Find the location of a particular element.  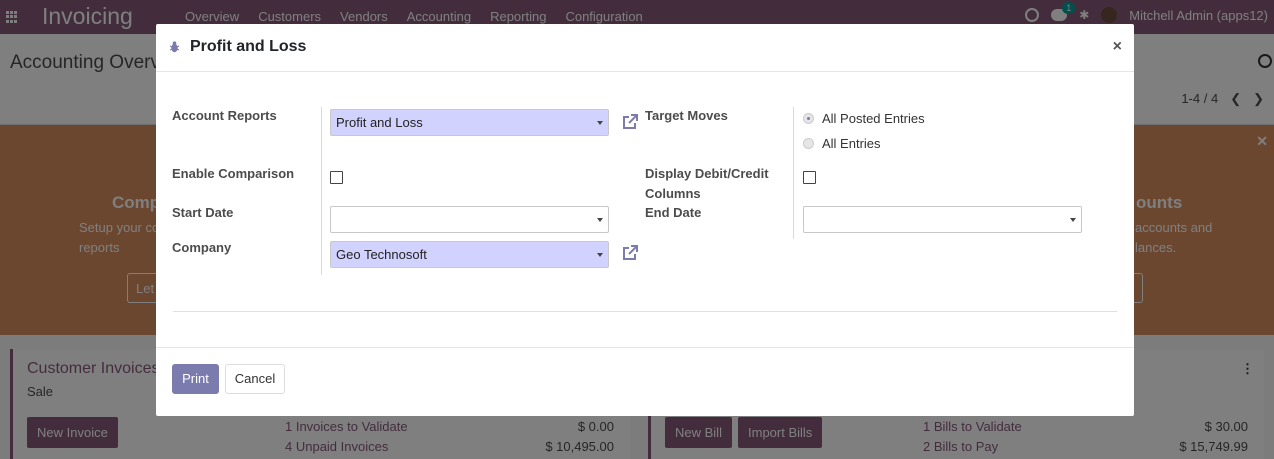

display-debit-credit-label: Display Debit/Credit Columns is located at coordinates (707, 184).